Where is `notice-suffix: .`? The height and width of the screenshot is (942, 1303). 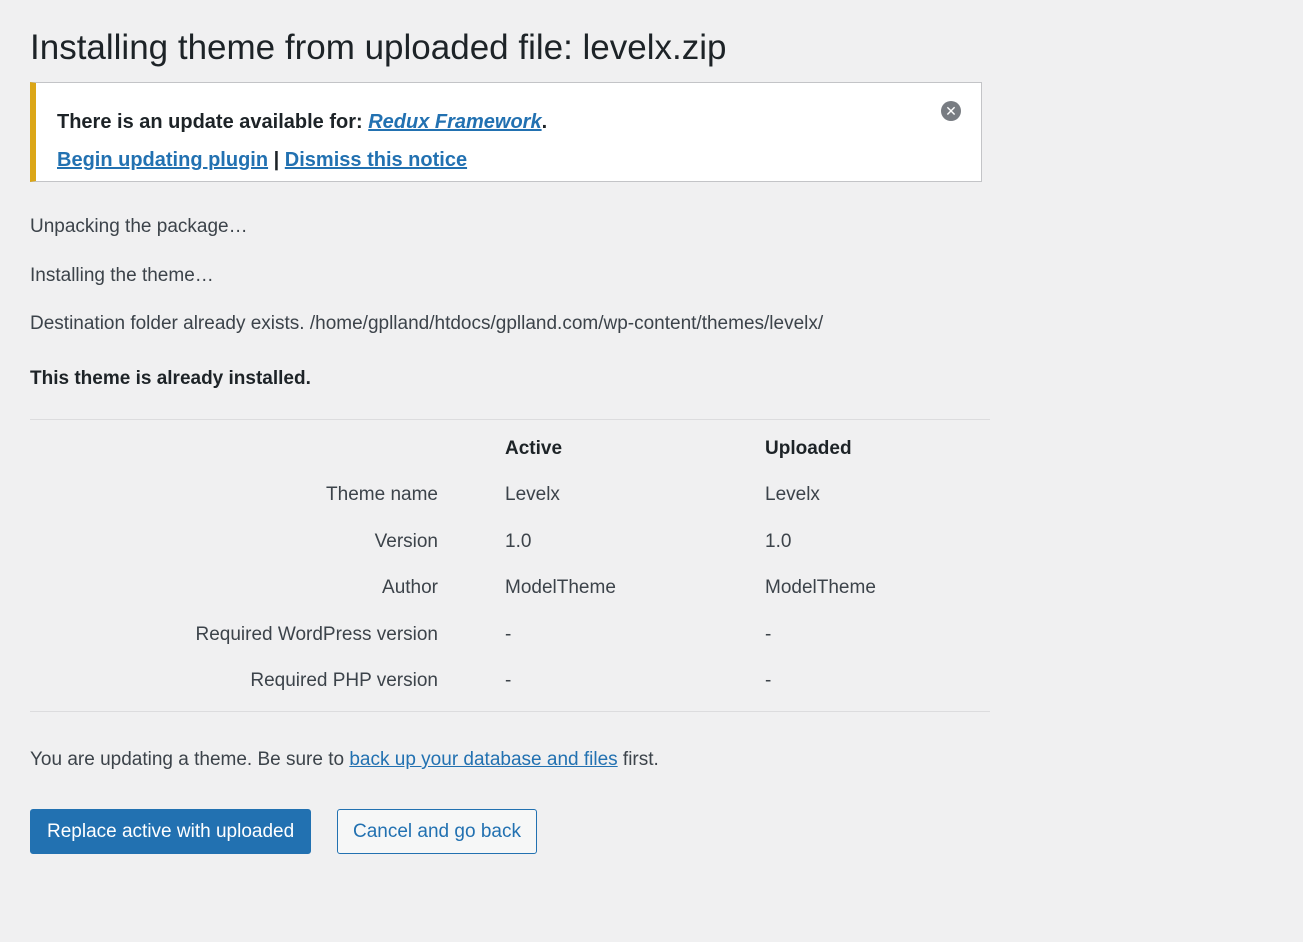 notice-suffix: . is located at coordinates (544, 122).